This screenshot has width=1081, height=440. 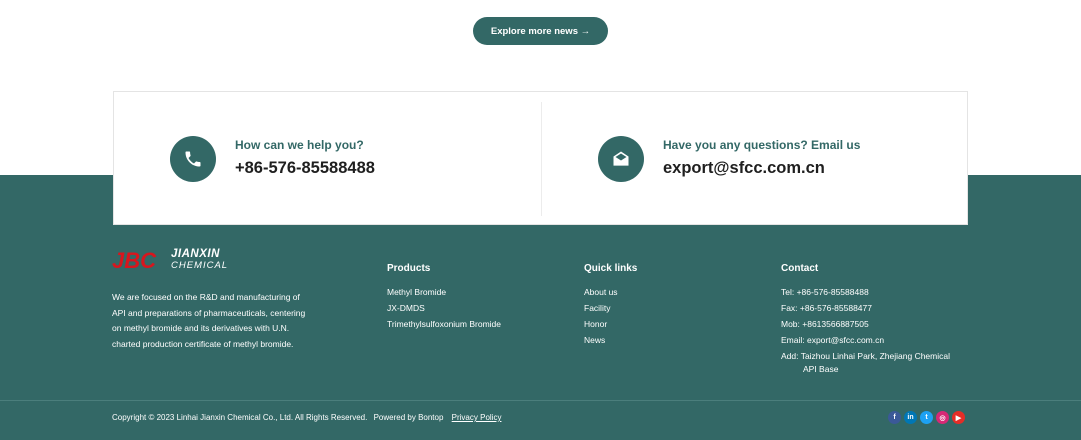 What do you see at coordinates (170, 259) in the screenshot?
I see `jianxin-logo: JBC JIANXIN CHEMICAL` at bounding box center [170, 259].